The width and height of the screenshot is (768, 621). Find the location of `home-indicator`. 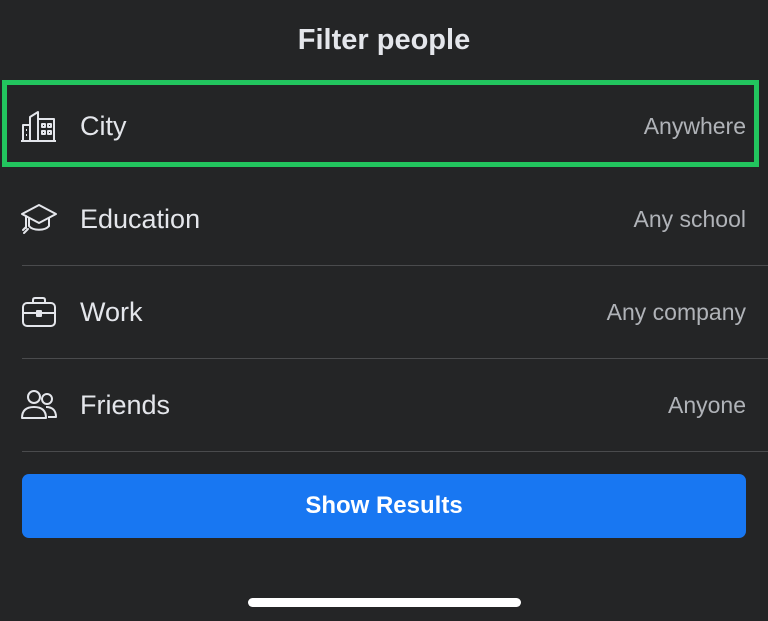

home-indicator is located at coordinates (384, 602).